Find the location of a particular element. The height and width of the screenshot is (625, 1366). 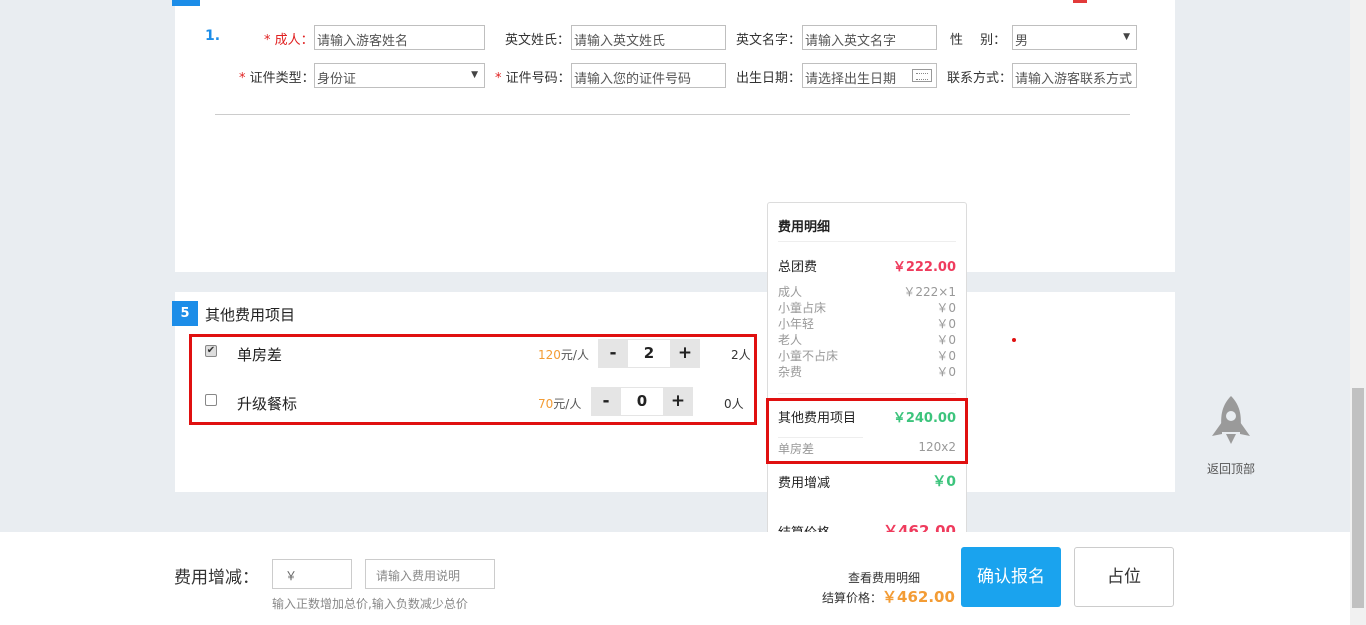

quantity-value: 0 is located at coordinates (642, 401).